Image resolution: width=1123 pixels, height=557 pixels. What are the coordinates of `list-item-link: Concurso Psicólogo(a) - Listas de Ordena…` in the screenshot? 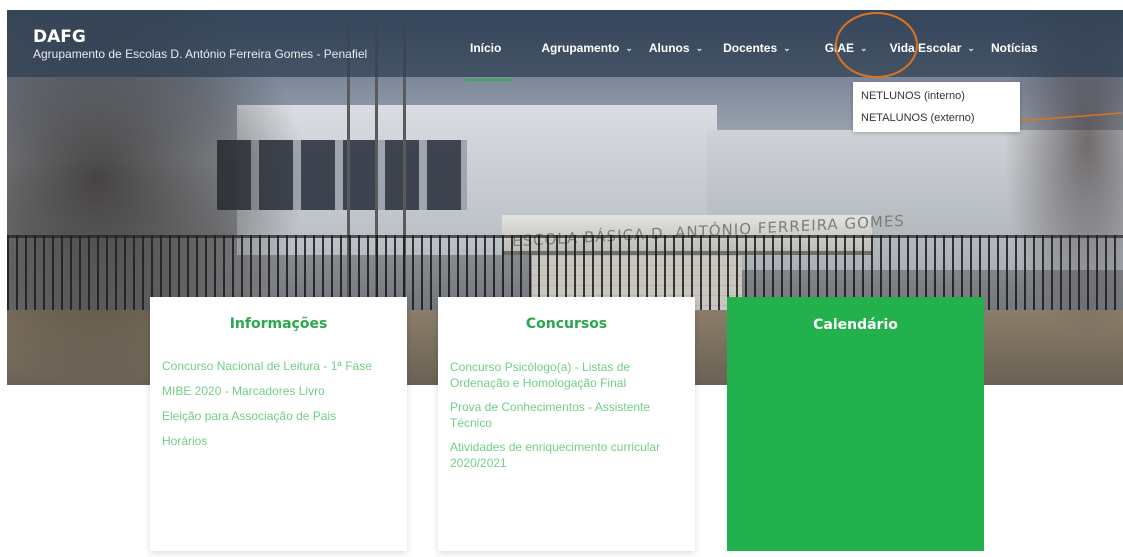 It's located at (566, 375).